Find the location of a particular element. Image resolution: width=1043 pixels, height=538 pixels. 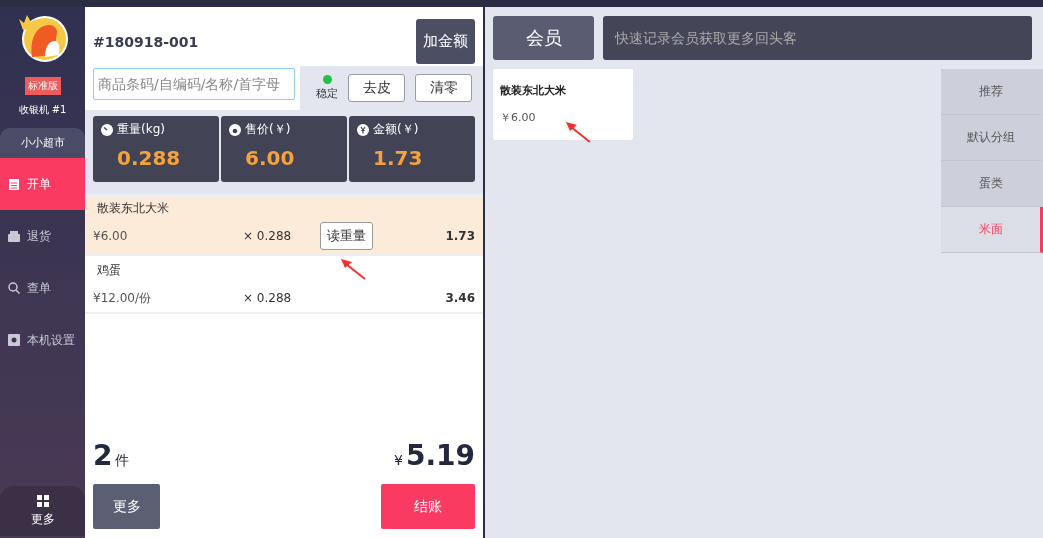

order-number: #180918-001 is located at coordinates (146, 41).